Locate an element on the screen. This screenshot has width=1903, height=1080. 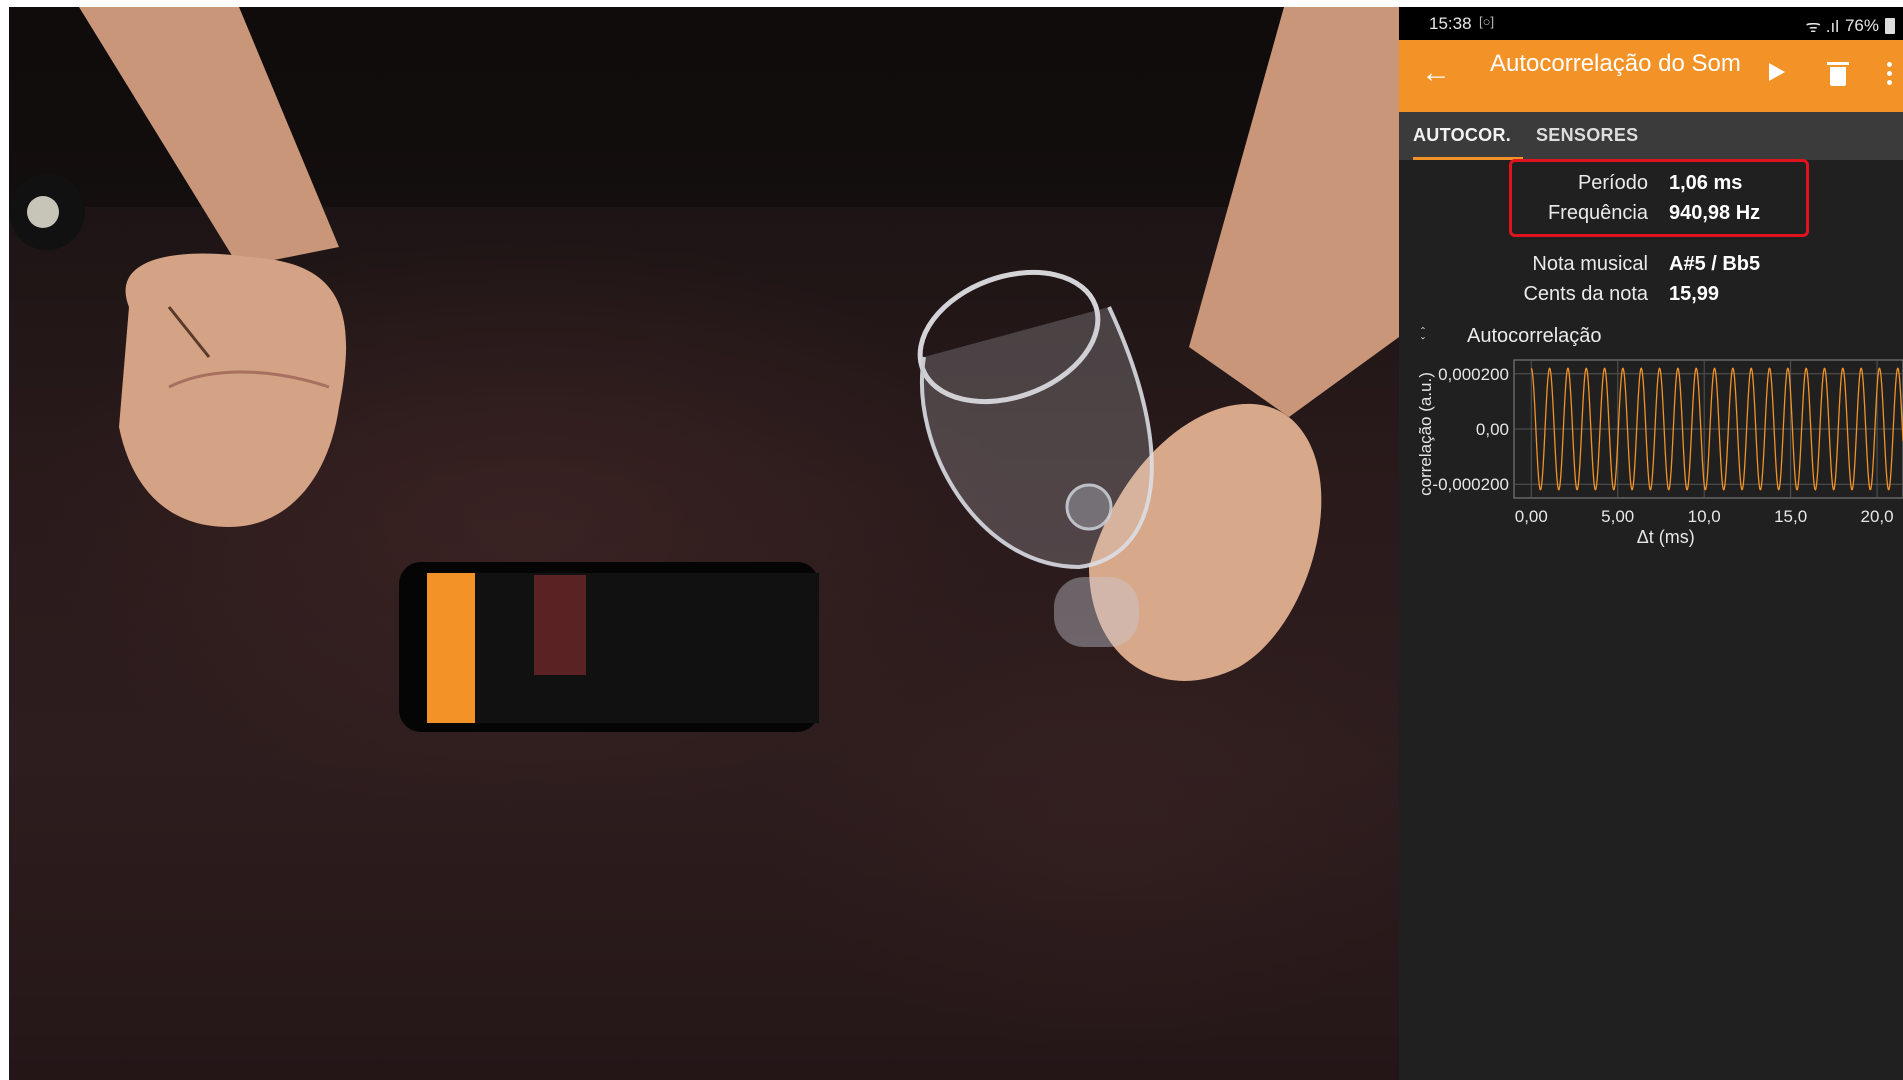
x-tick-label: 10,0 is located at coordinates (1704, 516).